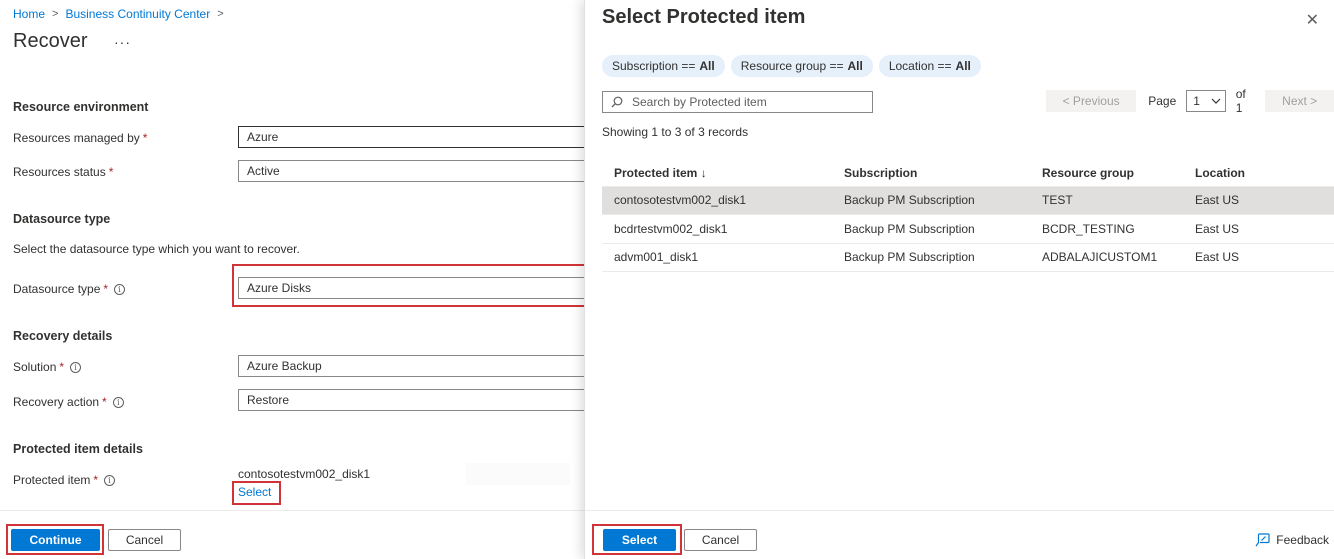  I want to click on filter-key: Resource group ==, so click(792, 66).